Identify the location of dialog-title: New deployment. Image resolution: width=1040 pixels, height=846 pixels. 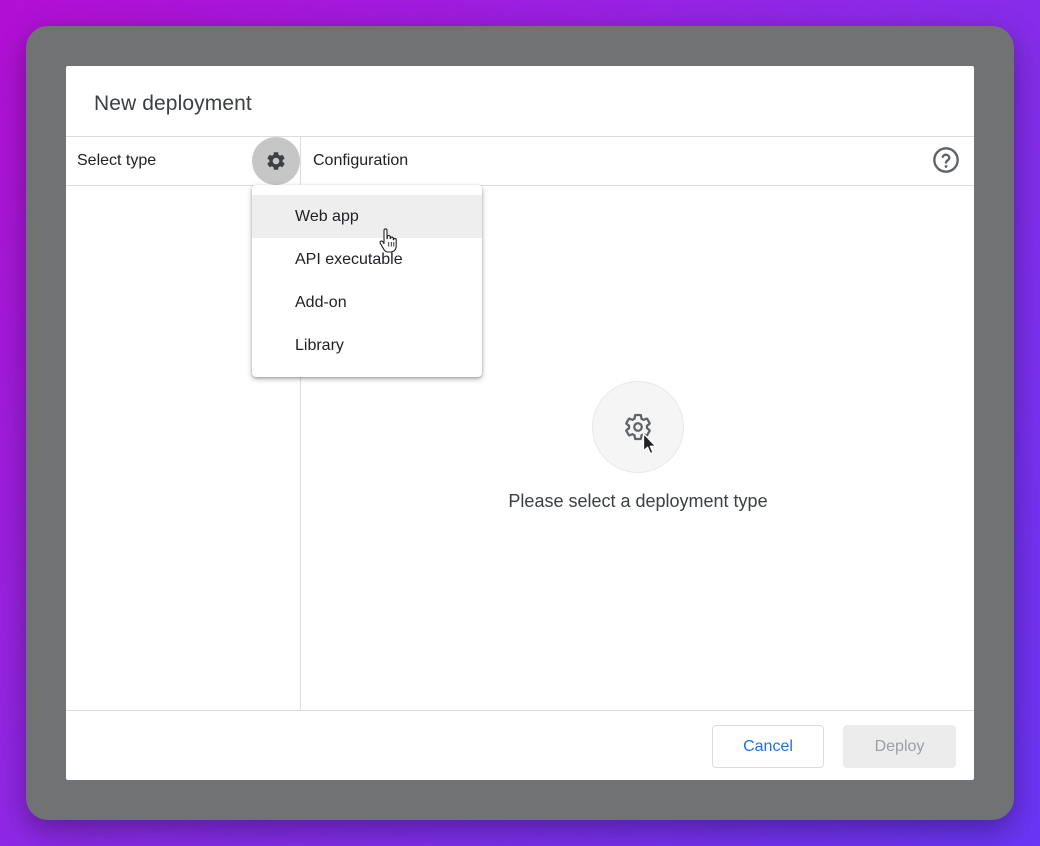
(173, 103).